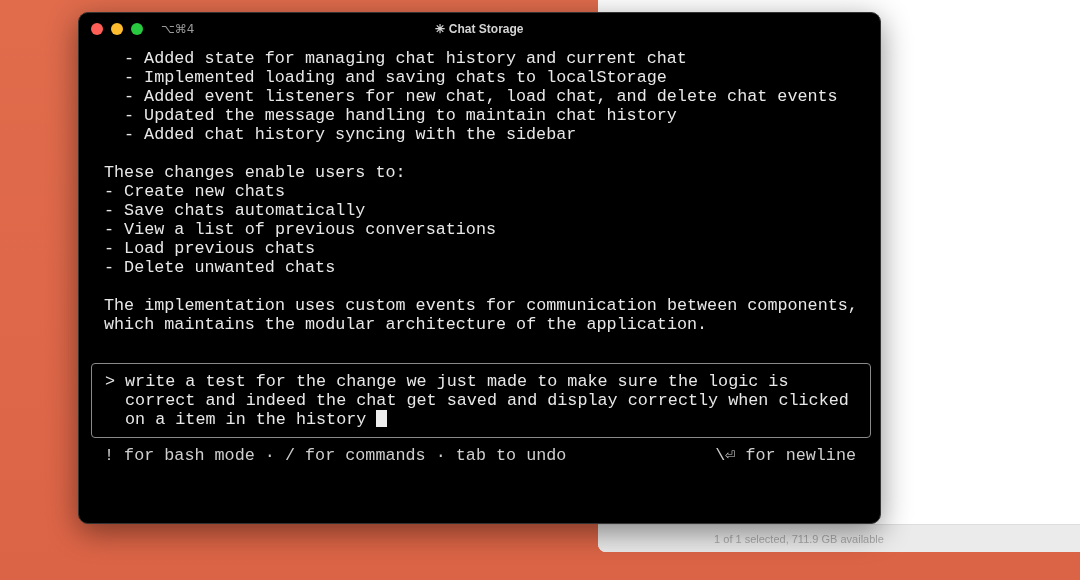  What do you see at coordinates (405, 58) in the screenshot?
I see `output-line: - Added state for managing chat history and current chat` at bounding box center [405, 58].